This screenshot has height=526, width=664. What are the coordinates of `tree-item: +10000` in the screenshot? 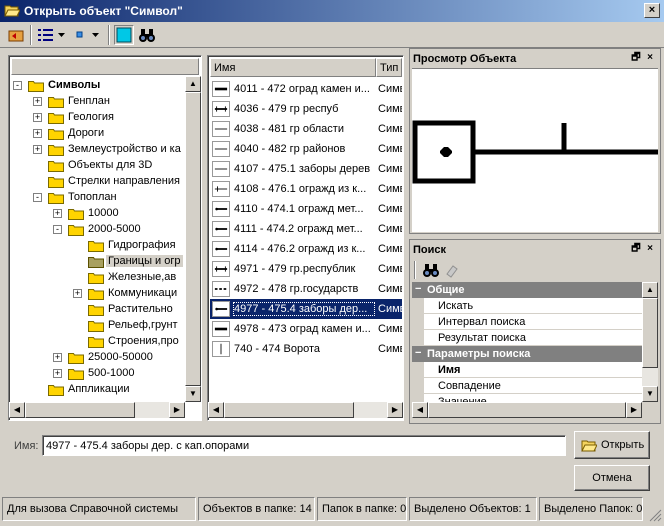 It's located at (97, 214).